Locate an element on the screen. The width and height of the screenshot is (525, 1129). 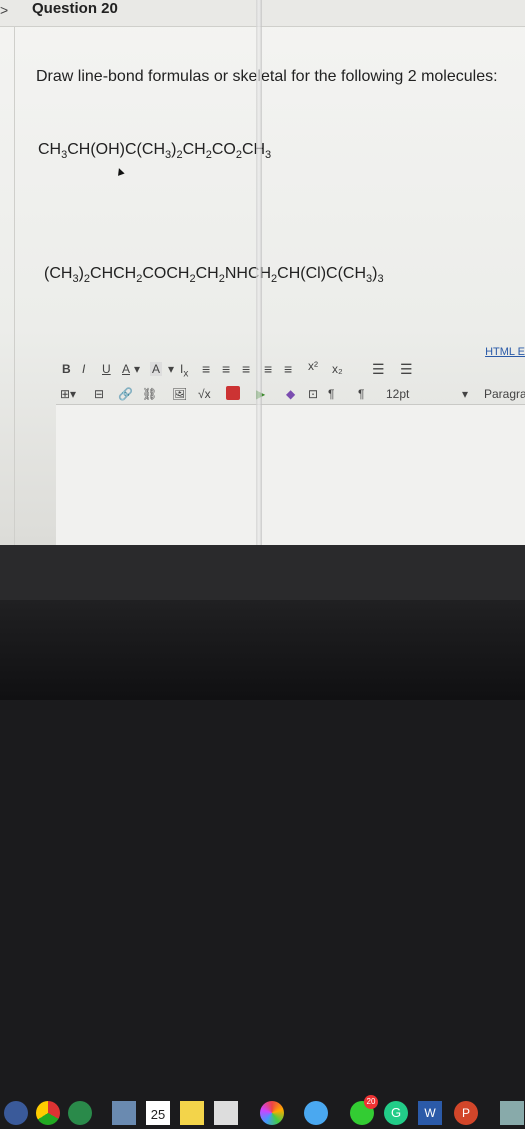
unlink-icon: ⛓ is located at coordinates (149, 394).